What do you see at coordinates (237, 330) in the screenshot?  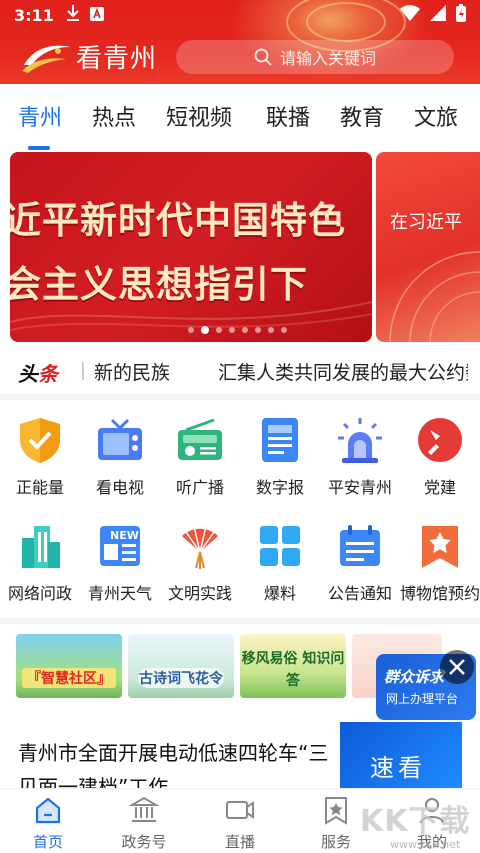 I see `carousel-dots` at bounding box center [237, 330].